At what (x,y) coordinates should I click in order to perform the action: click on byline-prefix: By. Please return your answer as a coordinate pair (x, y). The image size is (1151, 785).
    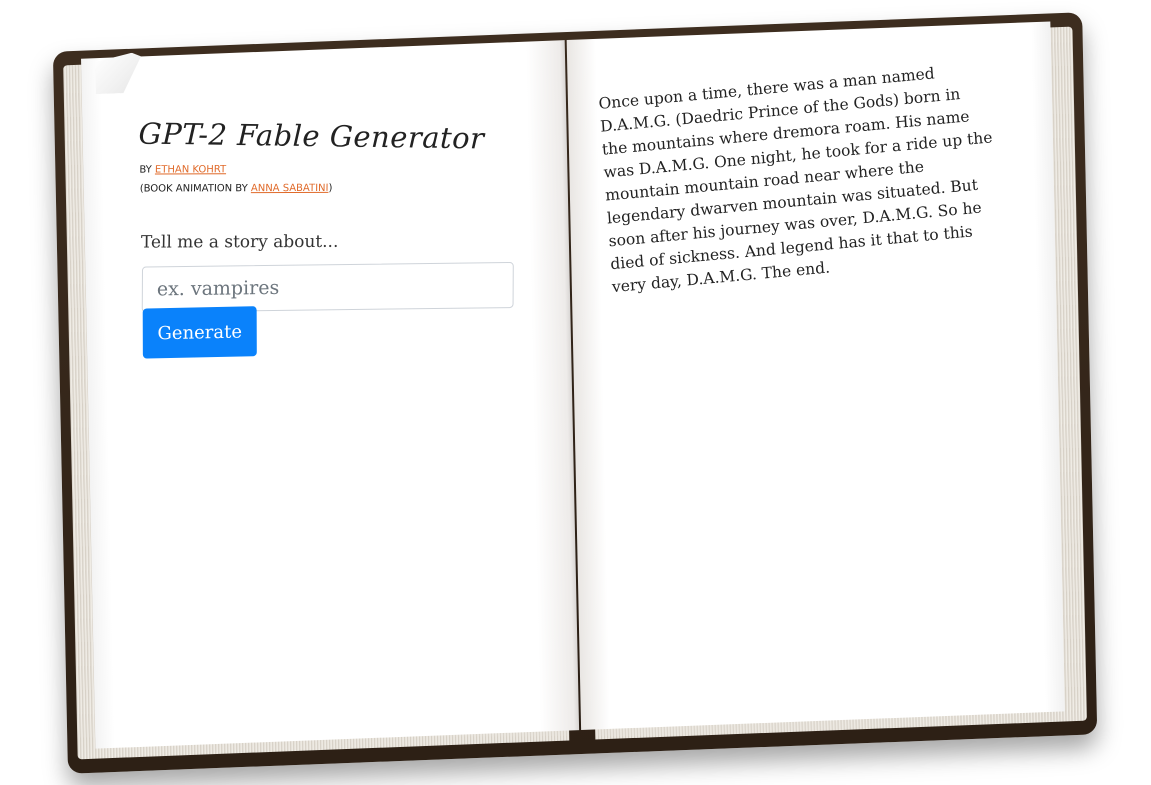
    Looking at the image, I should click on (145, 170).